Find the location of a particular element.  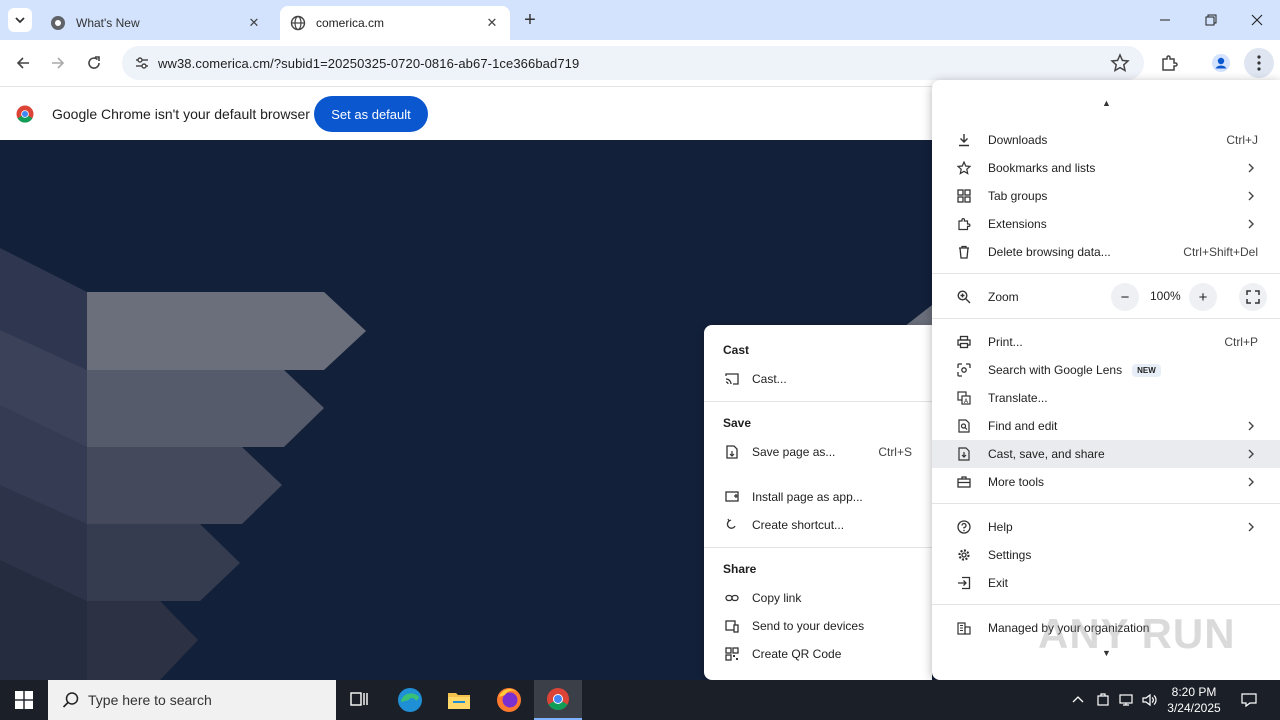

avatar-icon is located at coordinates (1221, 63).